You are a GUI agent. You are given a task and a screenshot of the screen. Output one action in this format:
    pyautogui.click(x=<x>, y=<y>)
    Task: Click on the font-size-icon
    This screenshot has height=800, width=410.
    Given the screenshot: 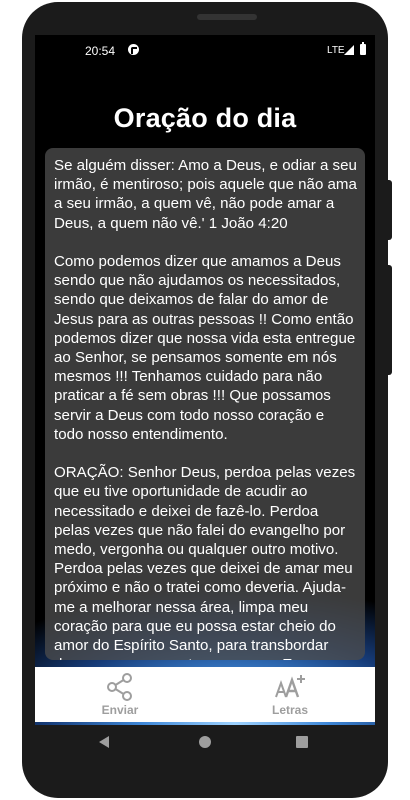 What is the action you would take?
    pyautogui.click(x=290, y=686)
    